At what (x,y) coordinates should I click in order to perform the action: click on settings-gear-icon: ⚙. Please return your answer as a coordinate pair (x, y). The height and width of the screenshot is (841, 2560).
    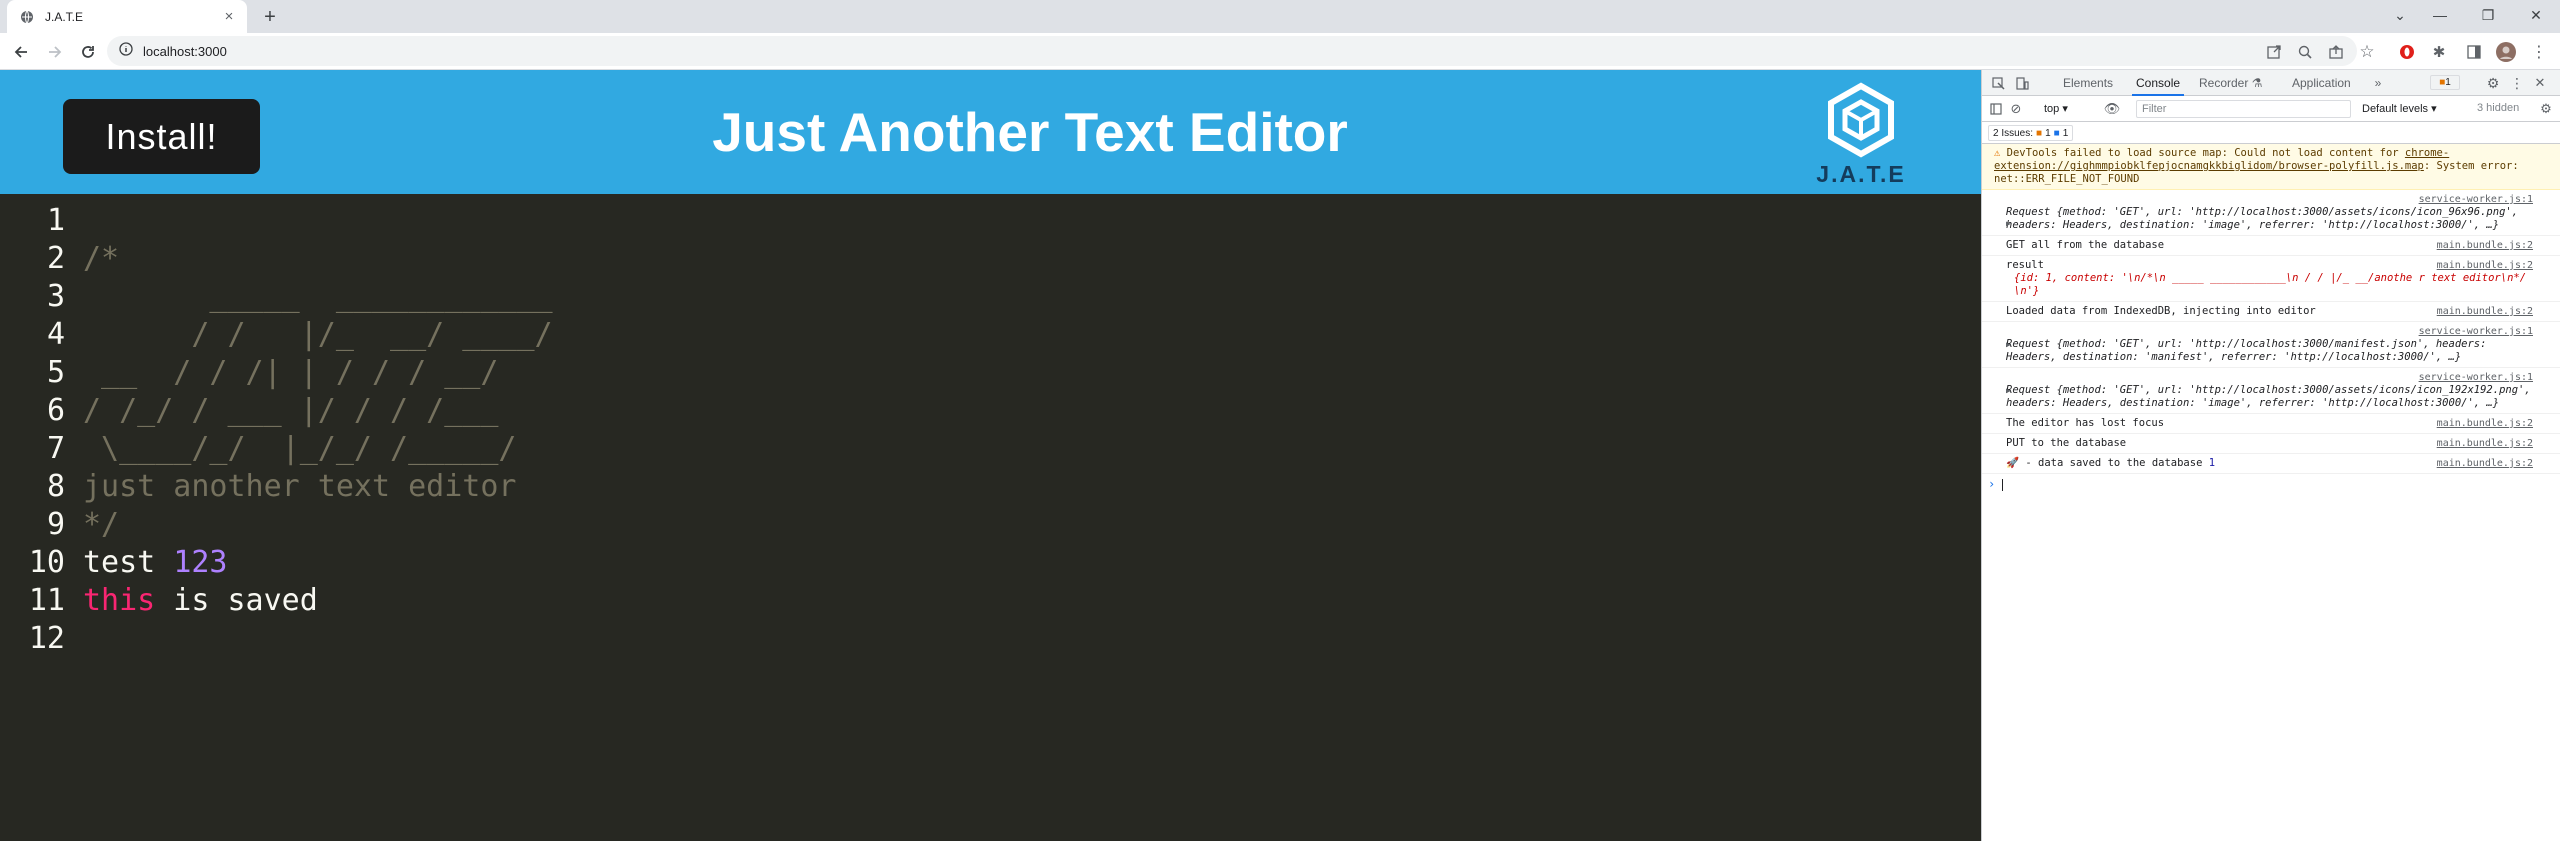
    Looking at the image, I should click on (2493, 83).